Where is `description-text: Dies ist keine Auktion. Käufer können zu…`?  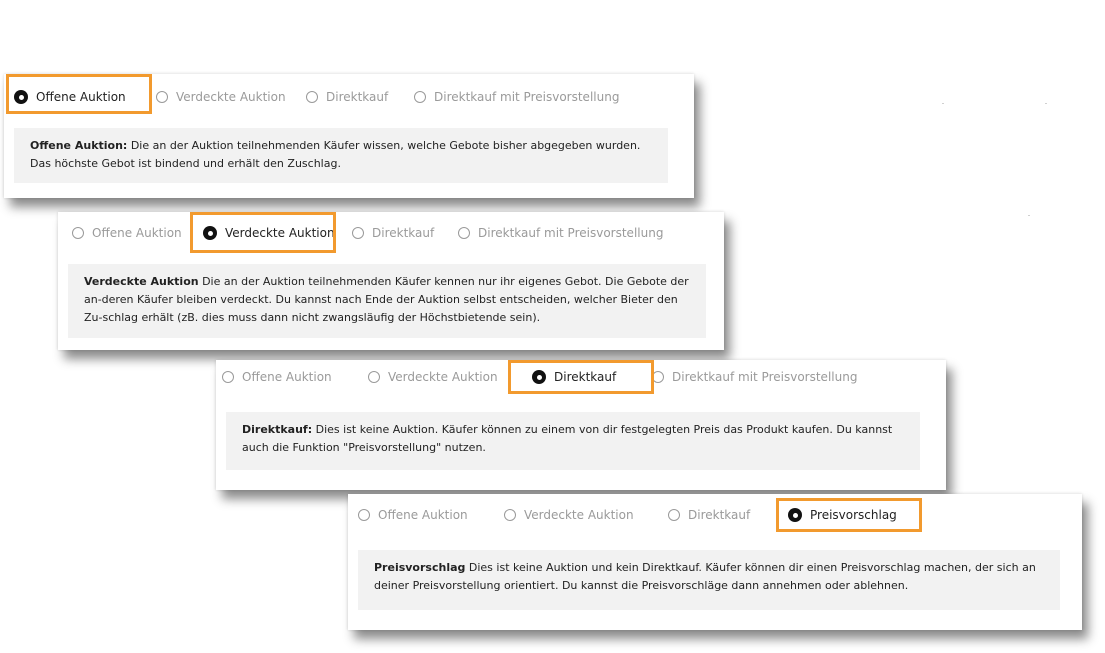 description-text: Dies ist keine Auktion. Käufer können zu… is located at coordinates (567, 438).